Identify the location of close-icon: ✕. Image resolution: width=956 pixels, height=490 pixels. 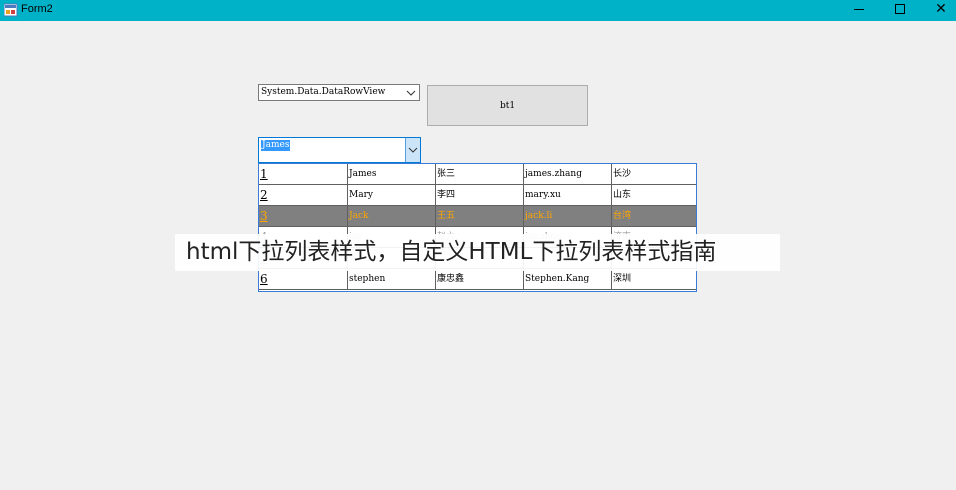
(941, 9).